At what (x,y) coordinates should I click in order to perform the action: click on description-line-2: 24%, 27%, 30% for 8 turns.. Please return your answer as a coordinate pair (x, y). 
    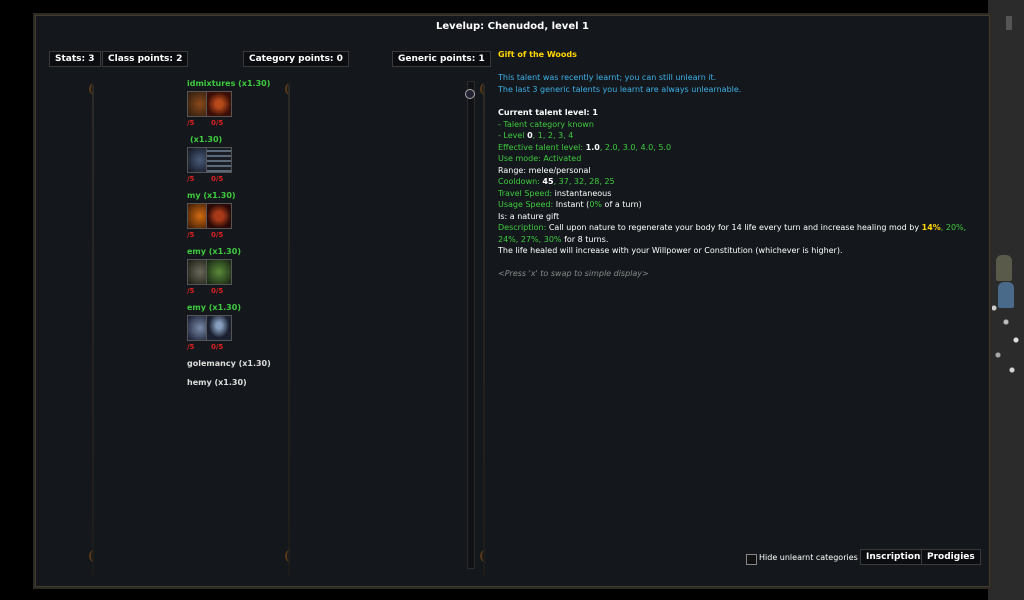
    Looking at the image, I should click on (553, 239).